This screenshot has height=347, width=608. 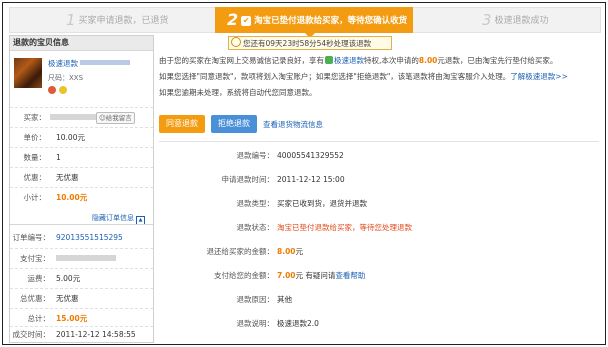 I want to click on step-1-label: 买家申请退款，已退货, so click(x=123, y=21).